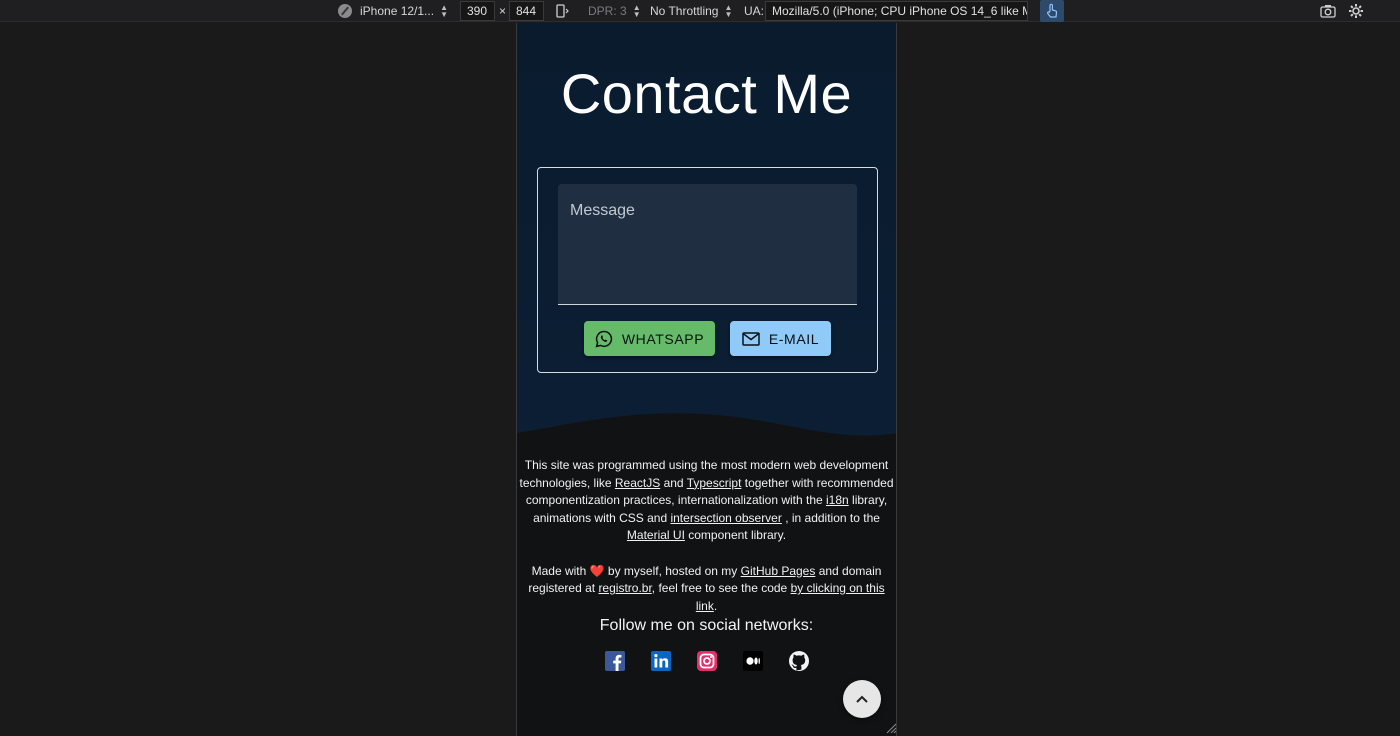  Describe the element at coordinates (830, 517) in the screenshot. I see `text: , in addition to the` at that location.